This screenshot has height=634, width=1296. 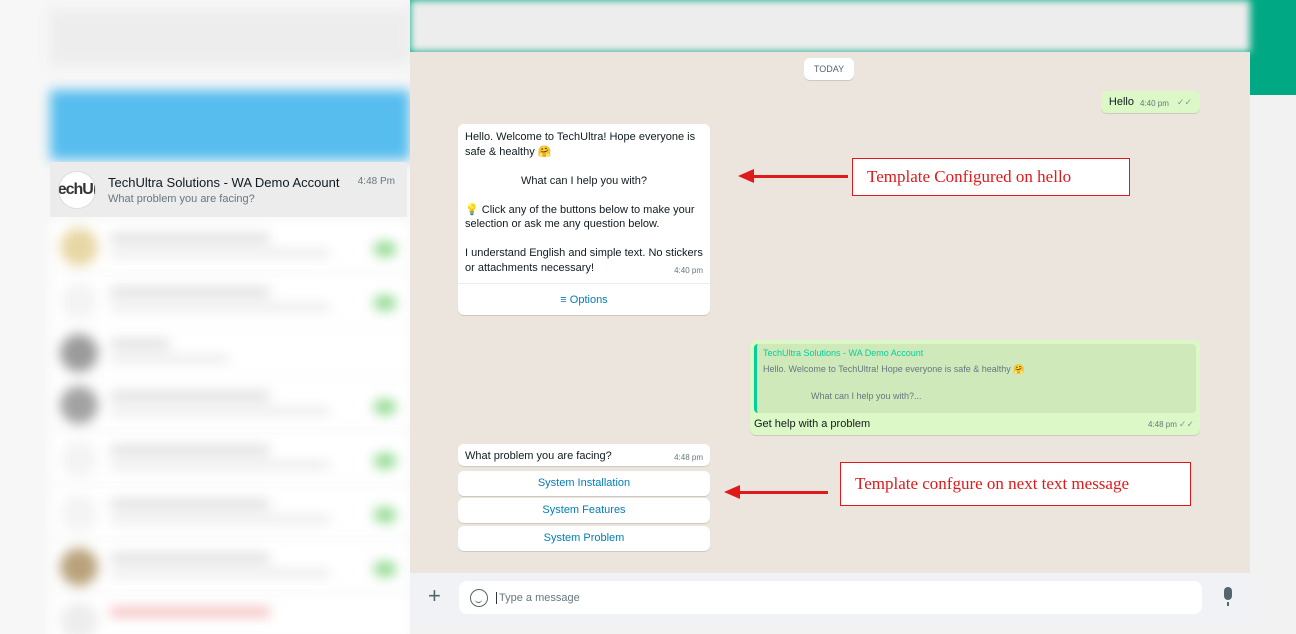 I want to click on date-divider: TODAY, so click(x=829, y=69).